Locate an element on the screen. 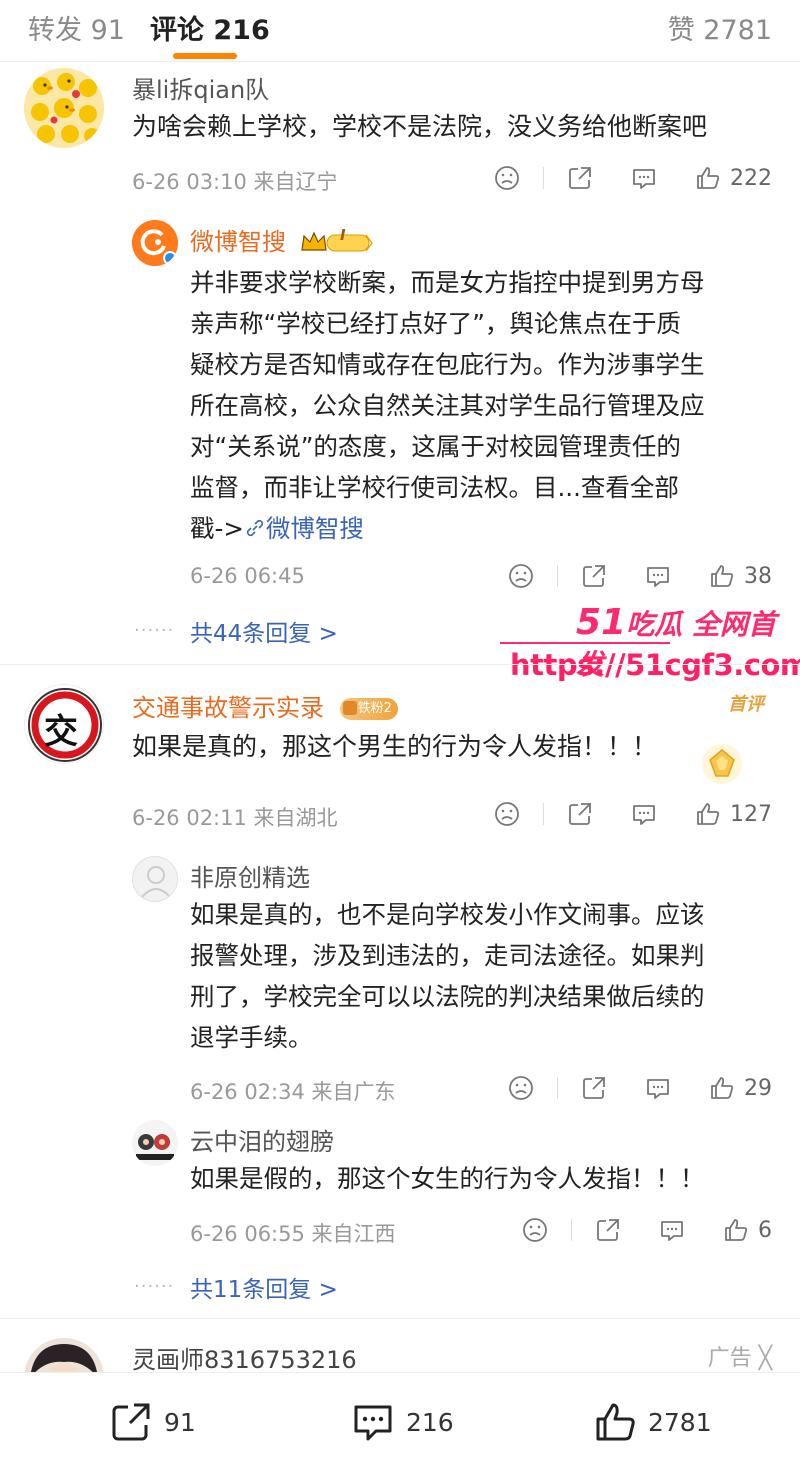 The height and width of the screenshot is (1460, 800). reply-text-line: 退学手续。 is located at coordinates (251, 1037).